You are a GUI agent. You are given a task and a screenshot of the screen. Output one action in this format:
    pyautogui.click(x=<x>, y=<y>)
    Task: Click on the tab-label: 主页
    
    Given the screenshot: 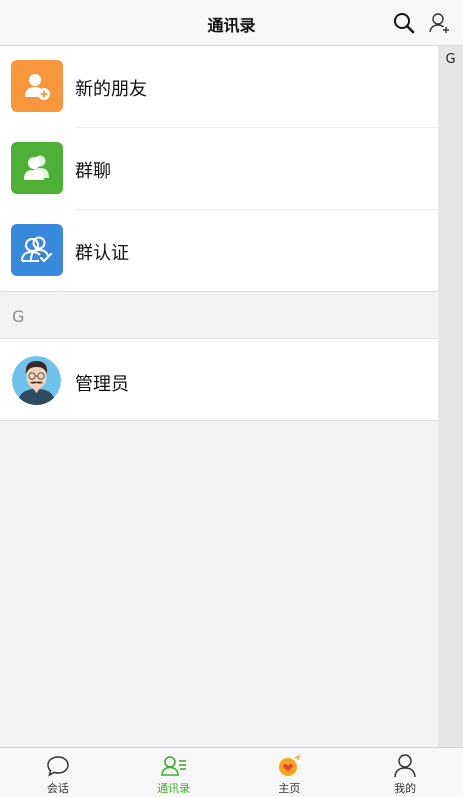 What is the action you would take?
    pyautogui.click(x=289, y=788)
    